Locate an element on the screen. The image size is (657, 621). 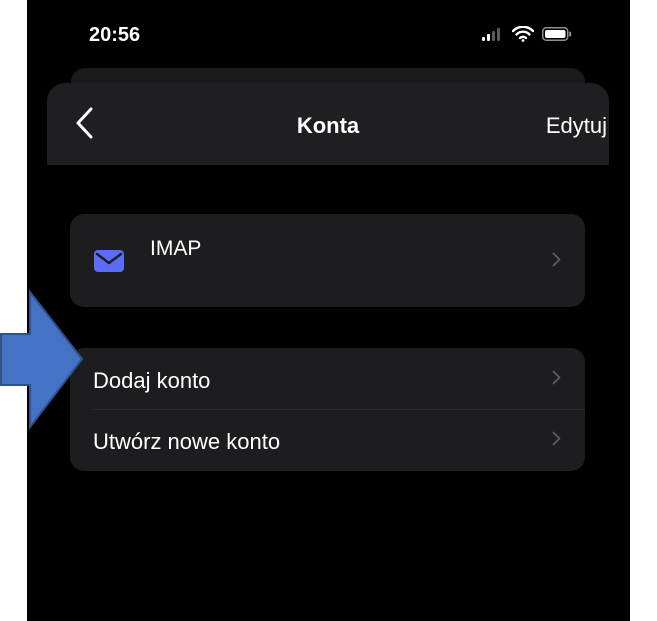
accounts-group: IMAP is located at coordinates (327, 260).